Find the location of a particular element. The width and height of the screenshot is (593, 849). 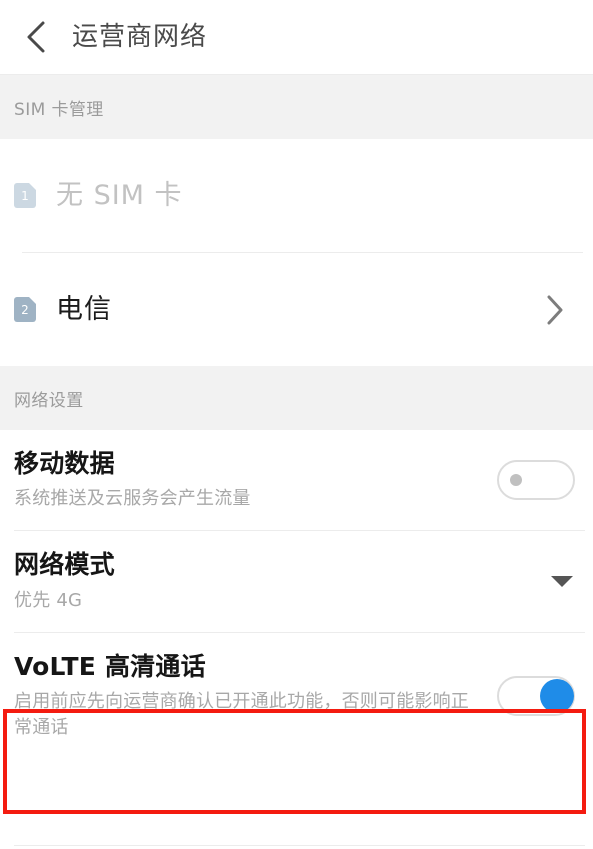

row-volte-main: VoLTE 高清通话 启用前应先向运营商确认已开通此功能，否则可能影响正常通话 is located at coordinates (255, 696).